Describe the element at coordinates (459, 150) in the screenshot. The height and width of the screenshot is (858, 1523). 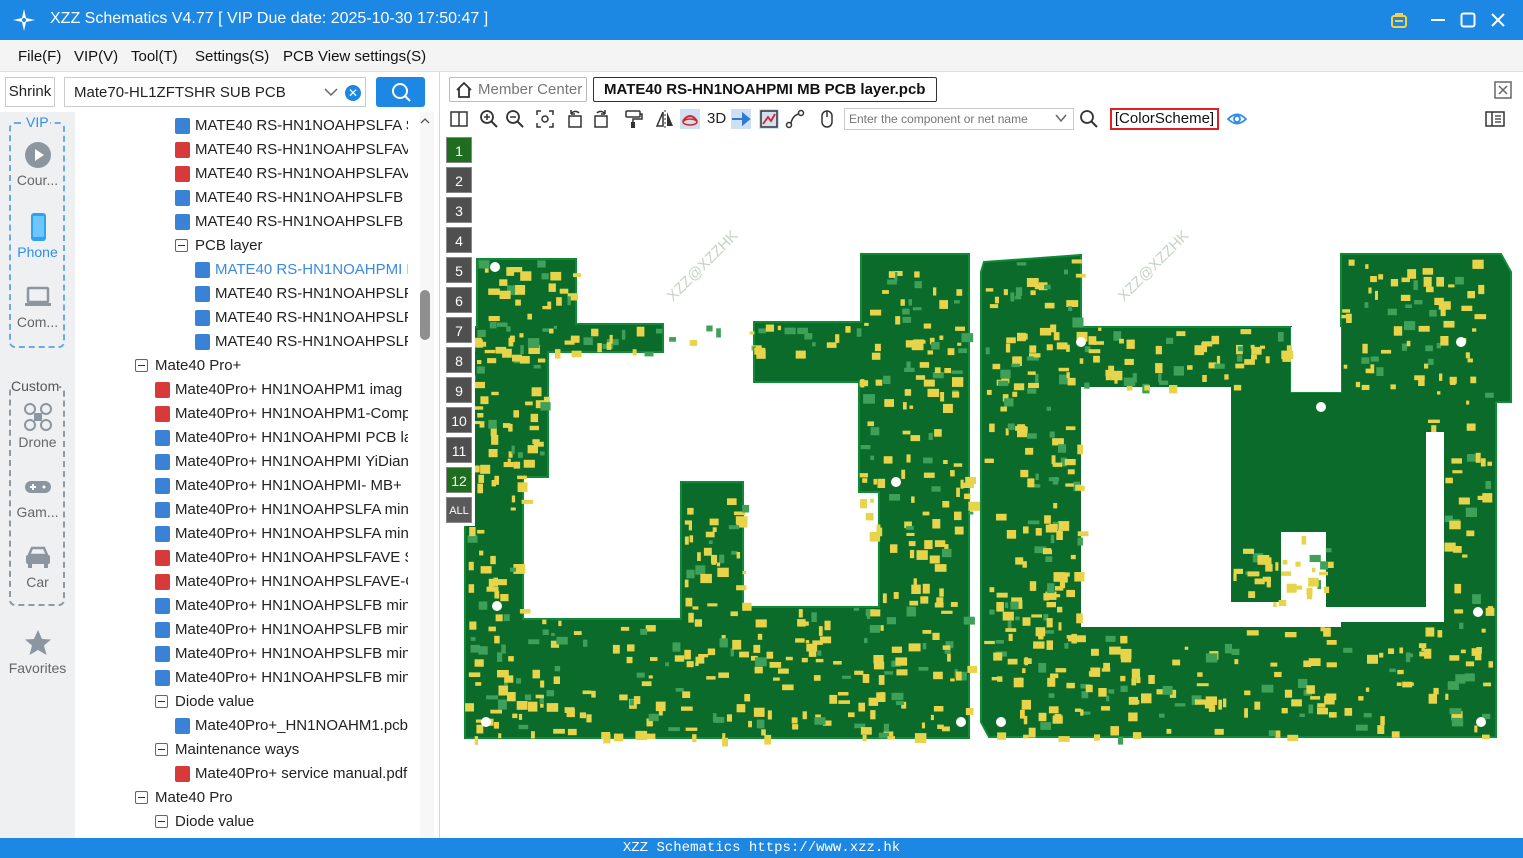
I see `layer-button-1: 1` at that location.